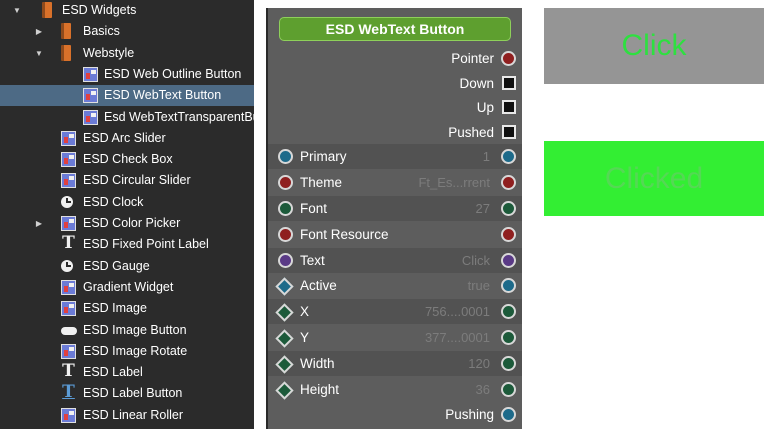 The image size is (764, 429). I want to click on property-row: Font 27, so click(395, 208).